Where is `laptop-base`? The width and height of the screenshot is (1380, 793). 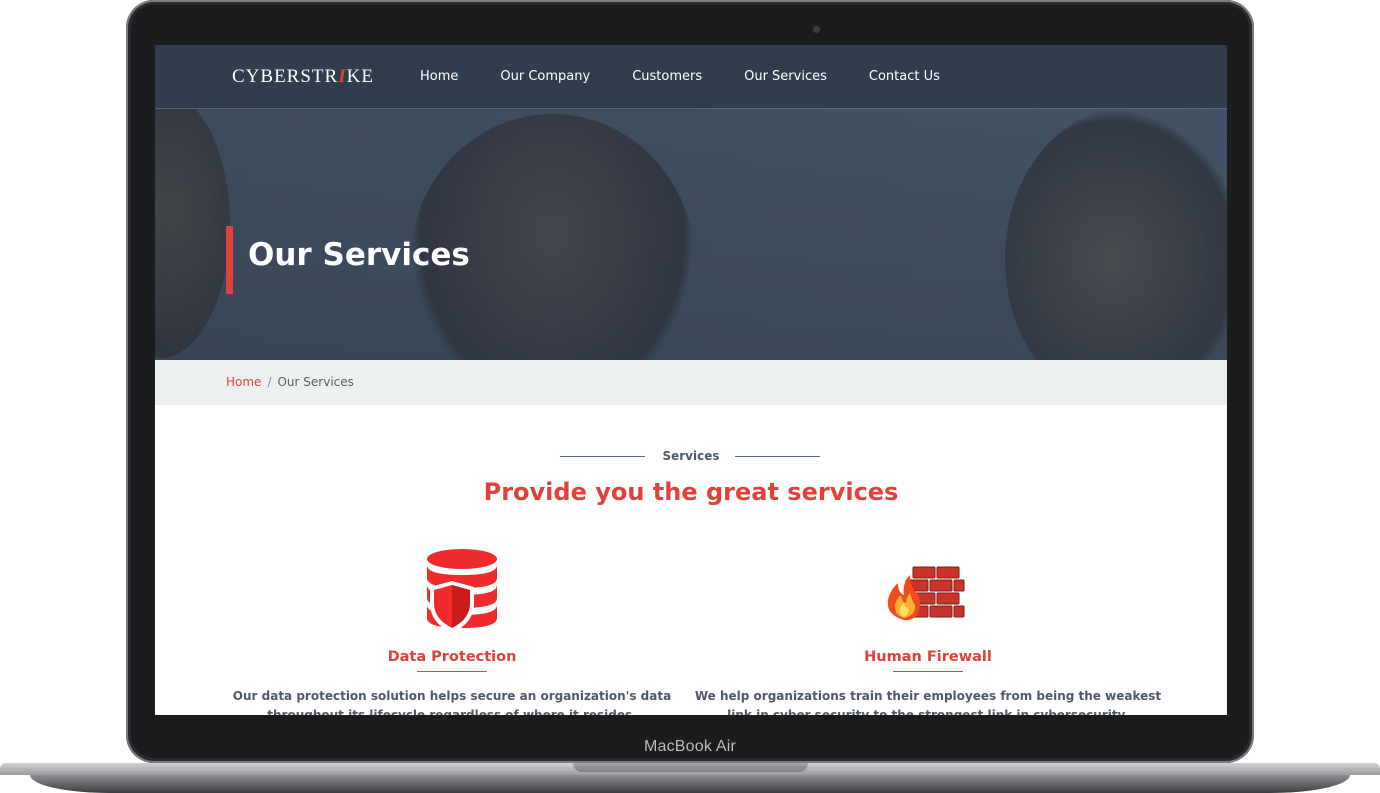
laptop-base is located at coordinates (690, 778).